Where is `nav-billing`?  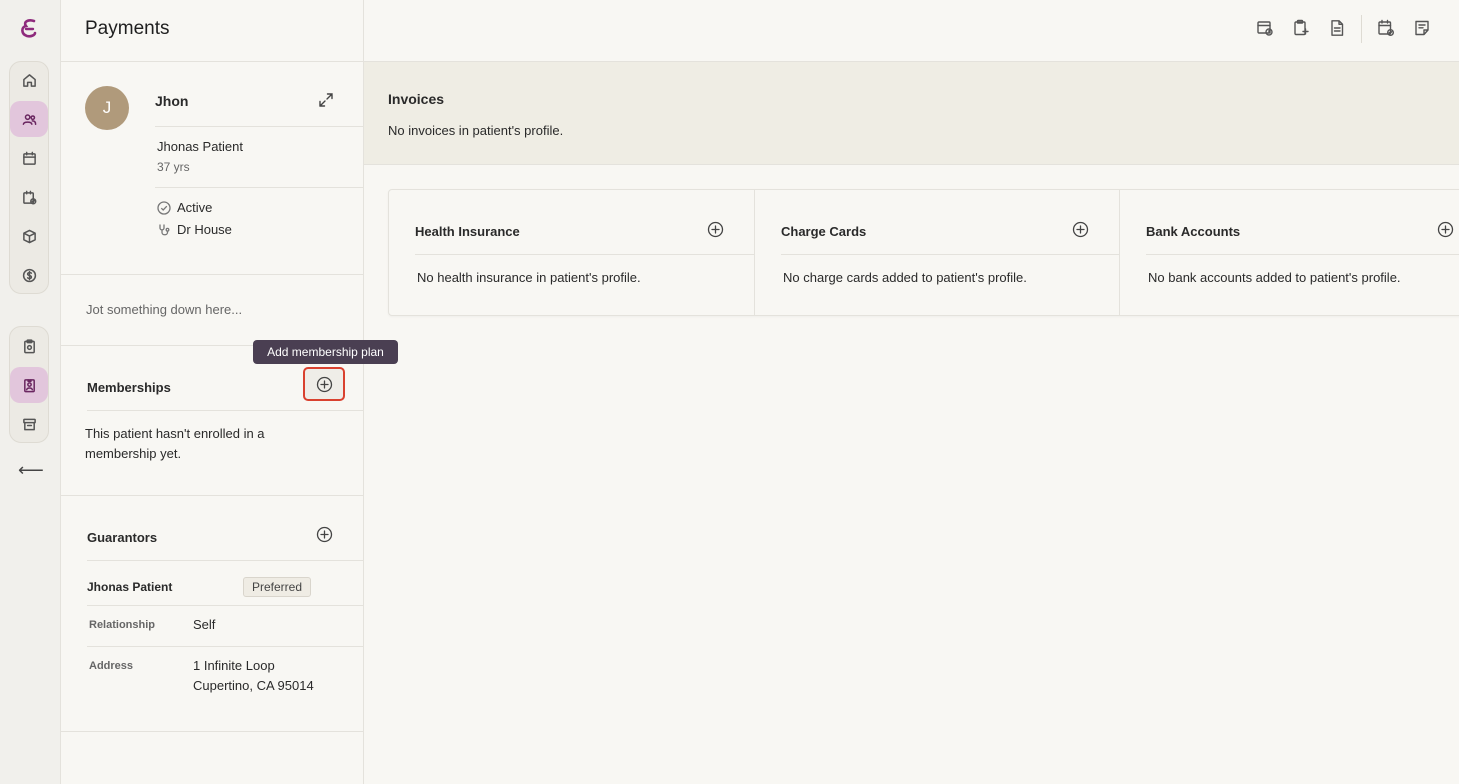 nav-billing is located at coordinates (29, 275).